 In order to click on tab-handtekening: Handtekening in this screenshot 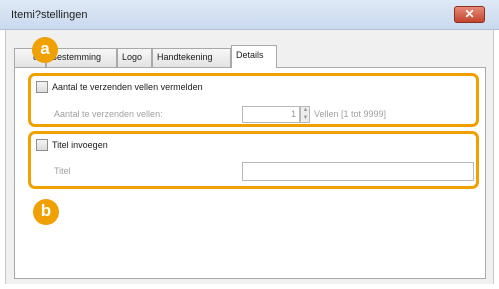, I will do `click(191, 57)`.